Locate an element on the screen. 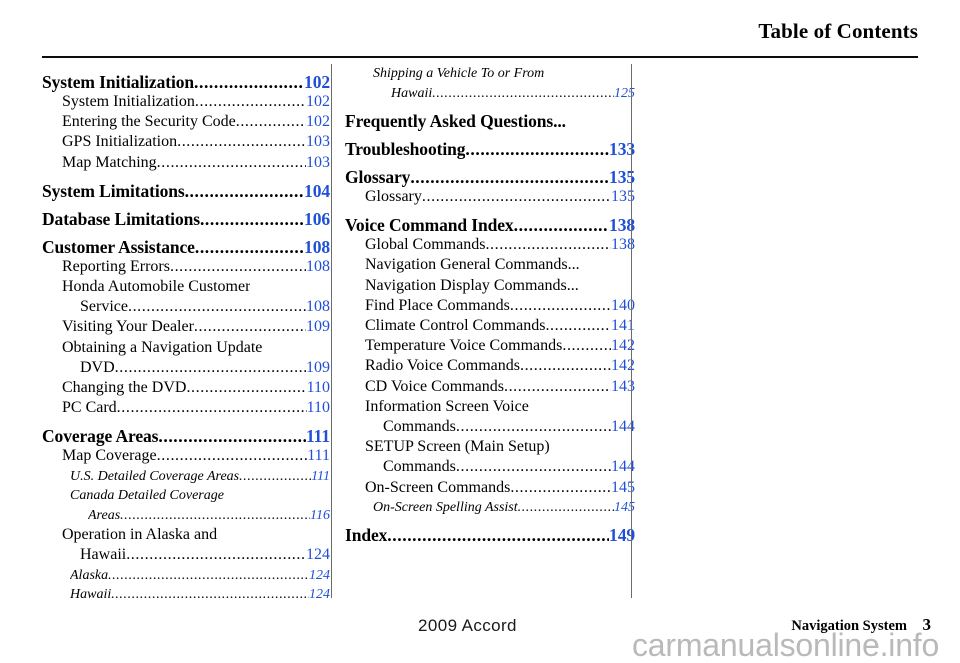  toc-entry: Shipping a Vehicle To or From is located at coordinates (490, 74).